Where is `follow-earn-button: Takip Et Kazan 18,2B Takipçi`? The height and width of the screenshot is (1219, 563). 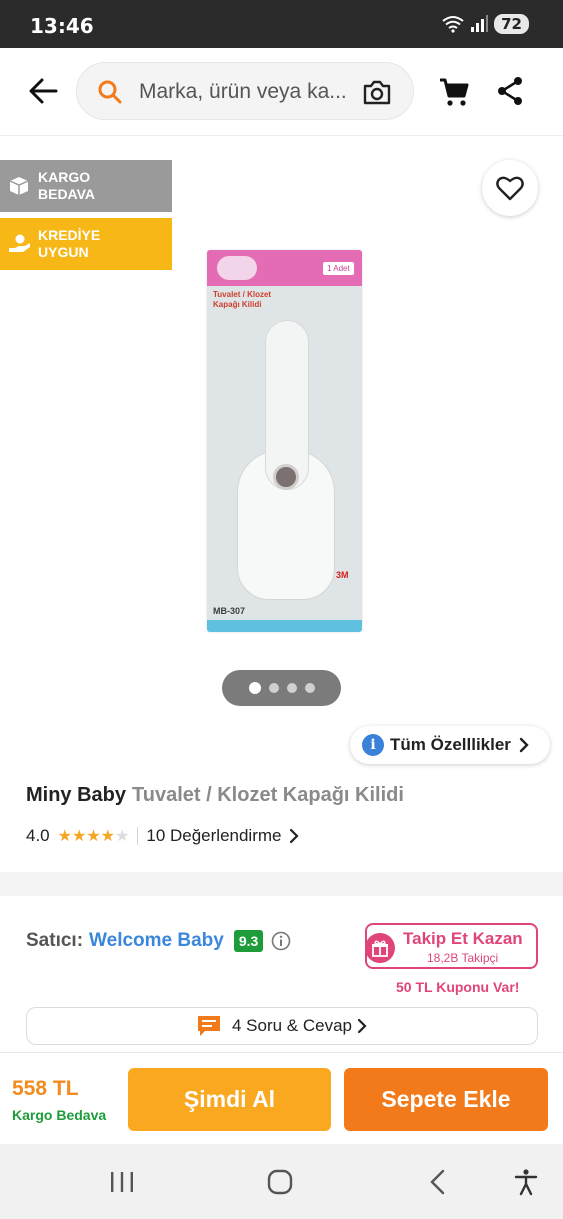 follow-earn-button: Takip Et Kazan 18,2B Takipçi is located at coordinates (451, 946).